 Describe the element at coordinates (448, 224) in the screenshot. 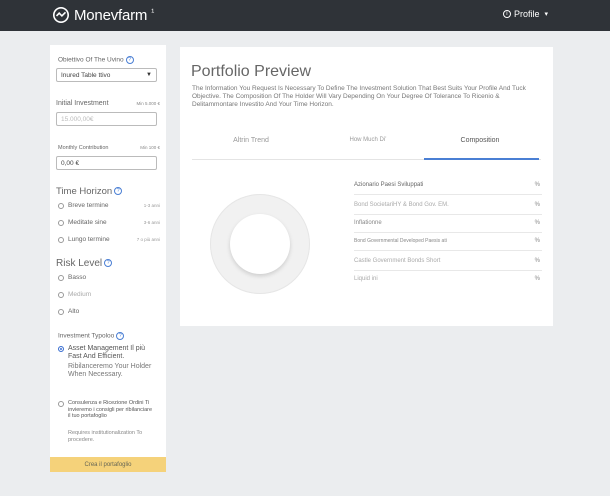

I see `composition-row: Inflationne %` at that location.